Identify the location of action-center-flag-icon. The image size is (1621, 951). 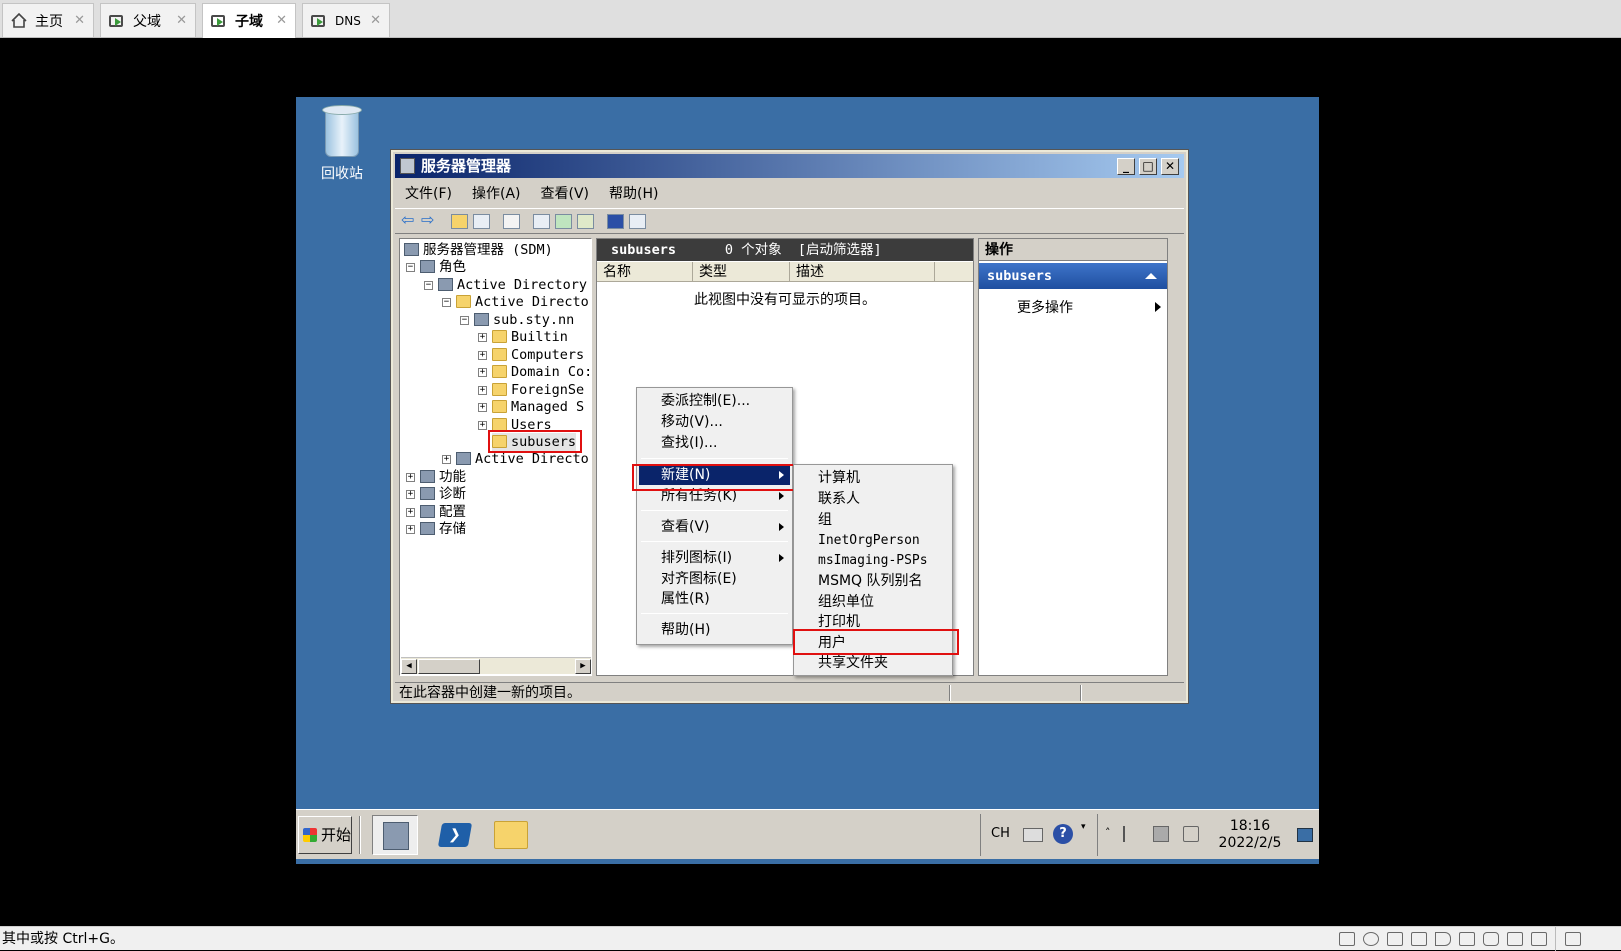
(1131, 834).